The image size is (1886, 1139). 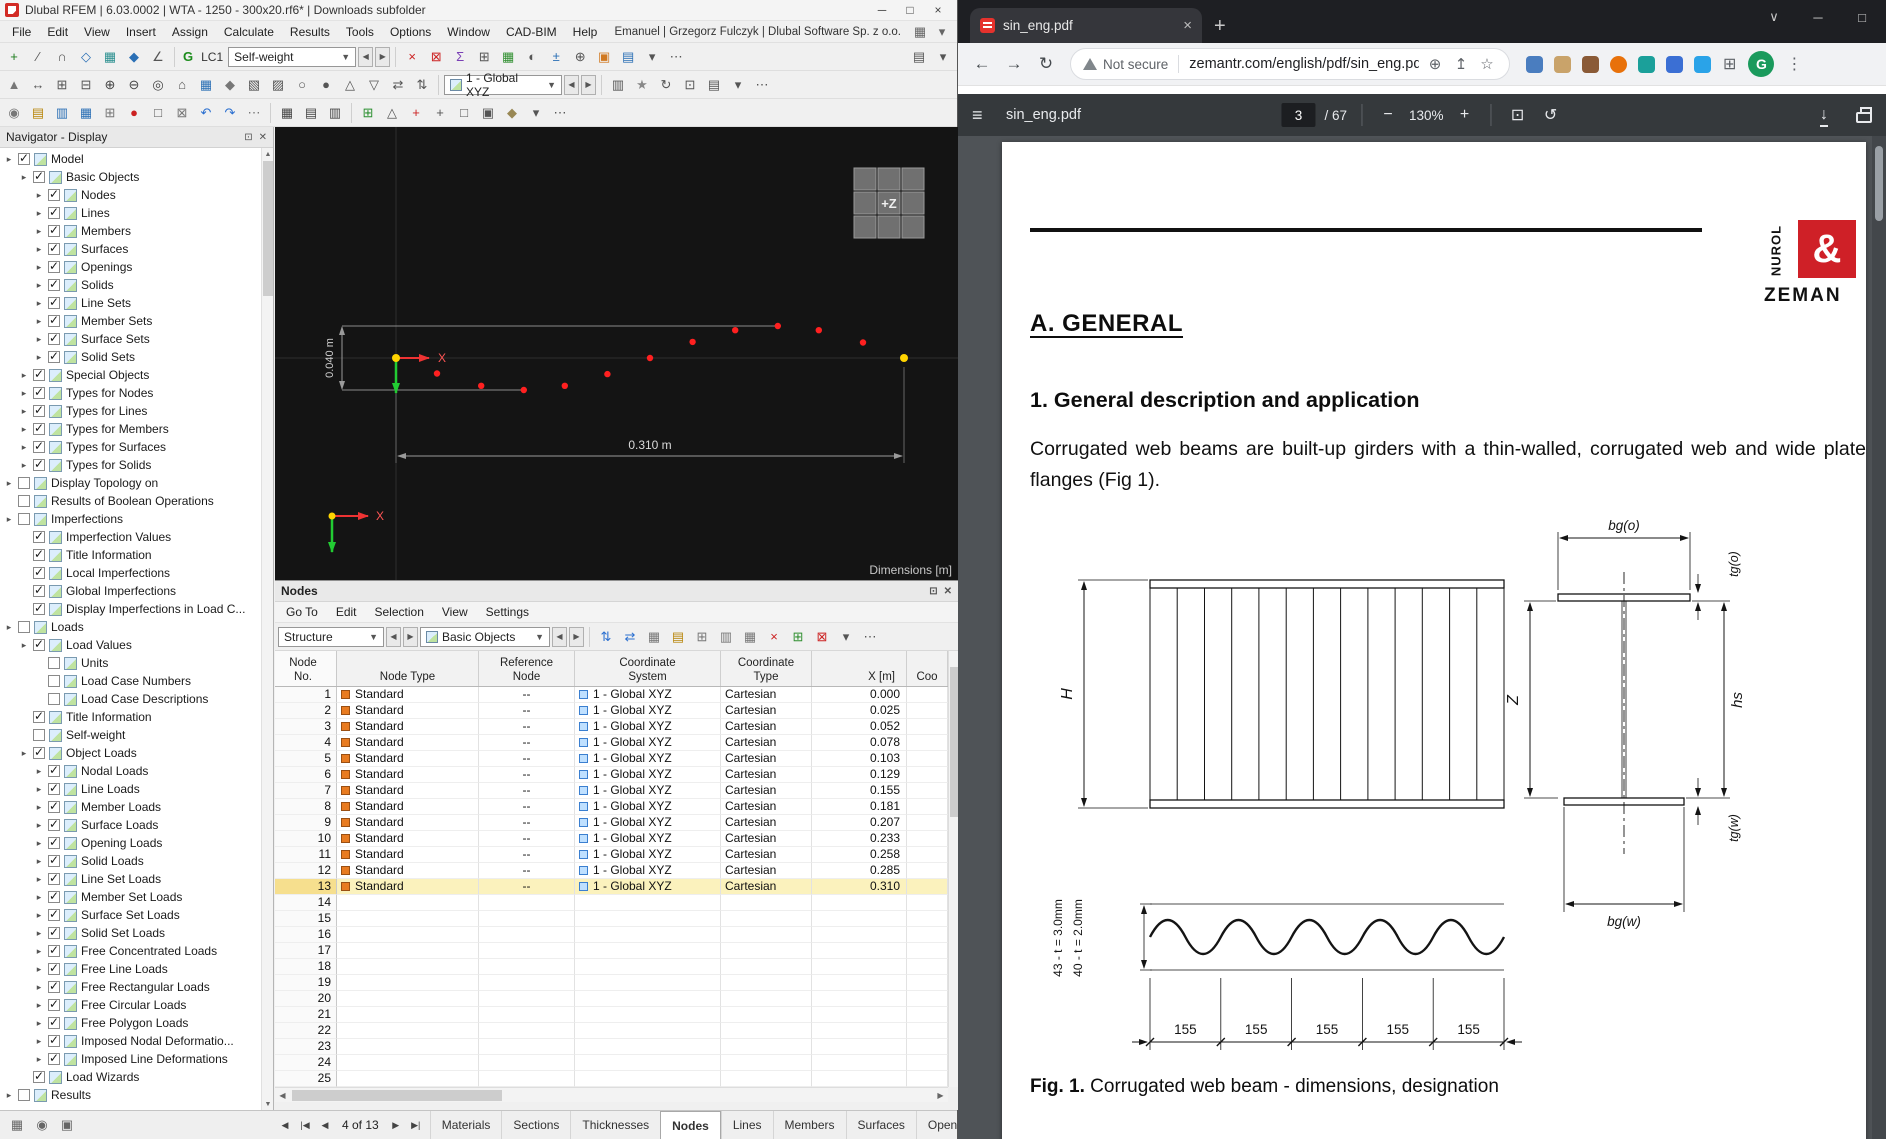 I want to click on nodes-panel-float-button: ⊡, so click(x=933, y=591).